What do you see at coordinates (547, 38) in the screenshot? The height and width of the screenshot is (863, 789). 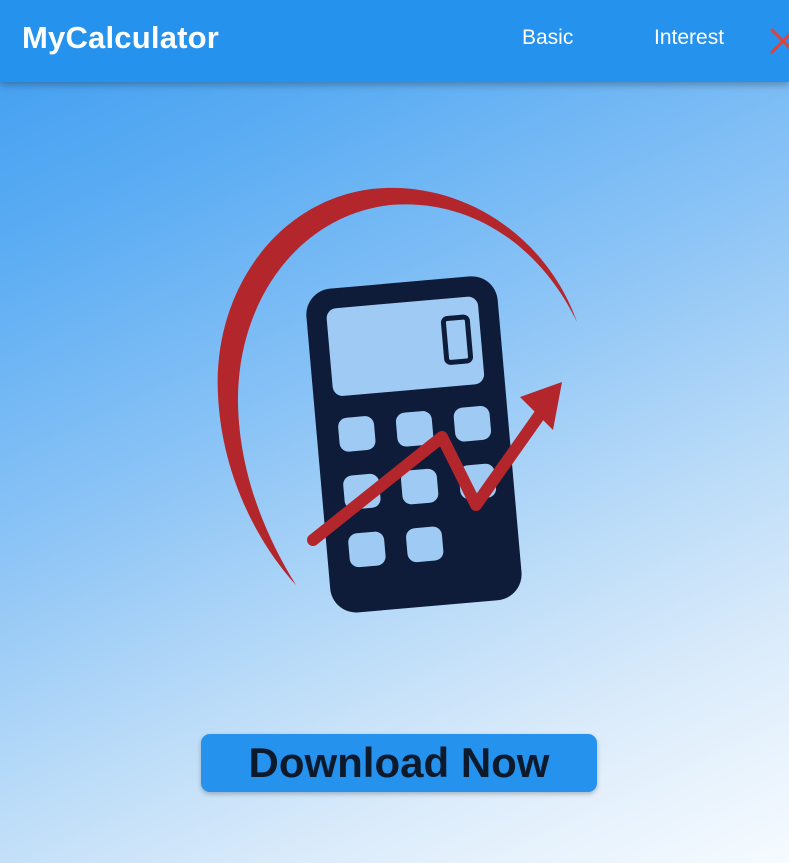 I see `nav-link-basic: Basic` at bounding box center [547, 38].